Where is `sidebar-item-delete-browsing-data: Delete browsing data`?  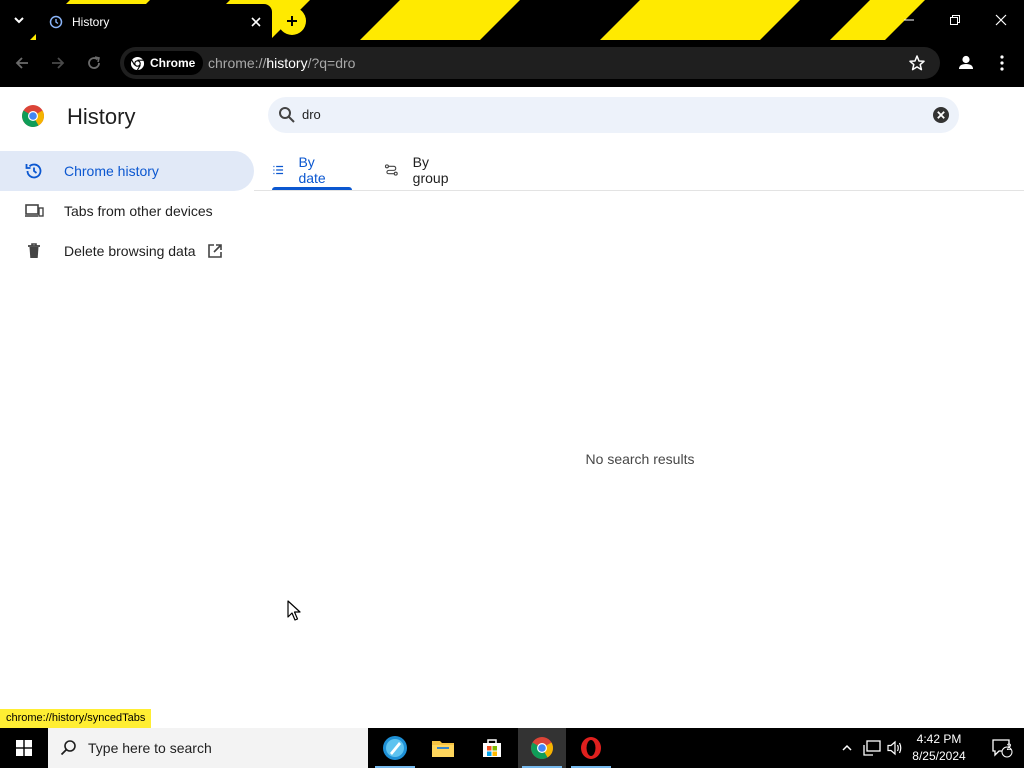 sidebar-item-delete-browsing-data: Delete browsing data is located at coordinates (127, 251).